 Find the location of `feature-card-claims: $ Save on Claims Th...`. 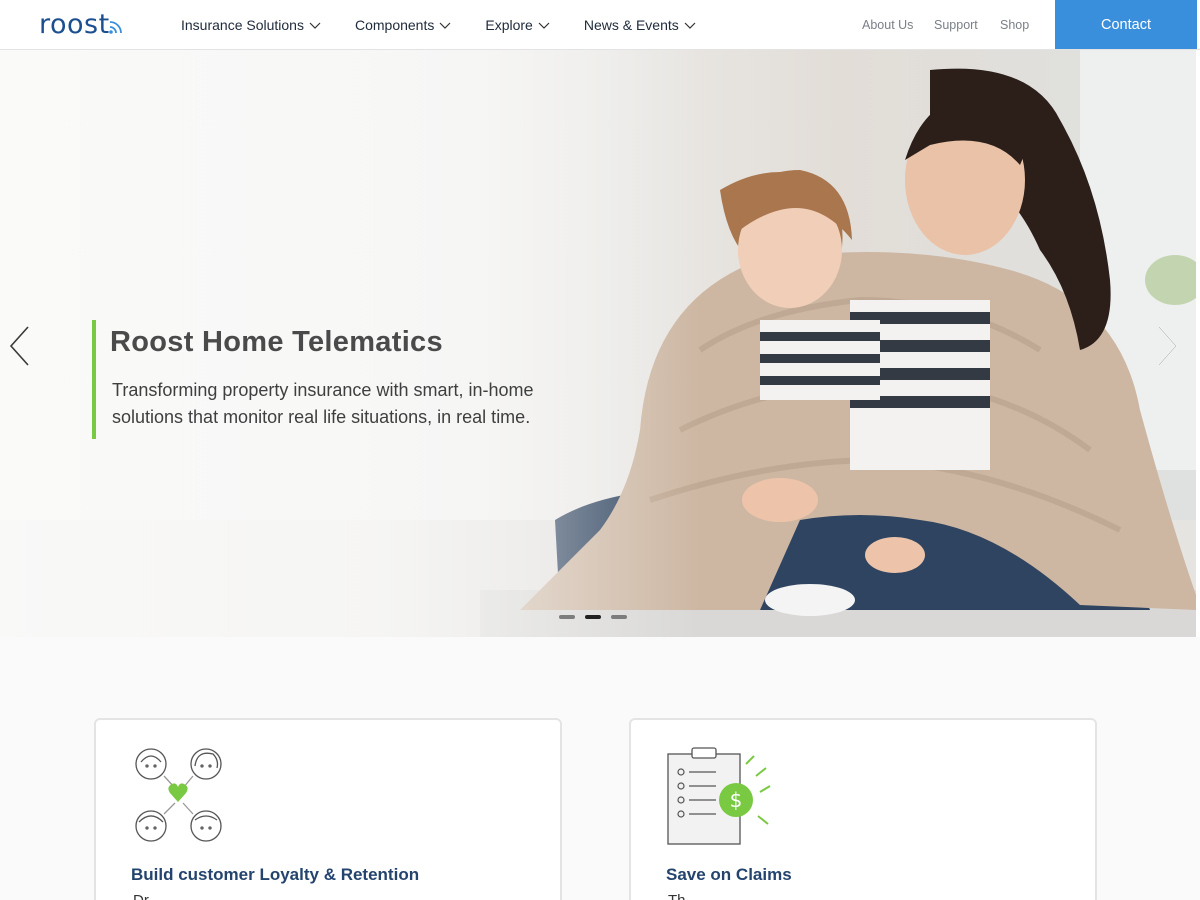

feature-card-claims: $ Save on Claims Th... is located at coordinates (863, 809).